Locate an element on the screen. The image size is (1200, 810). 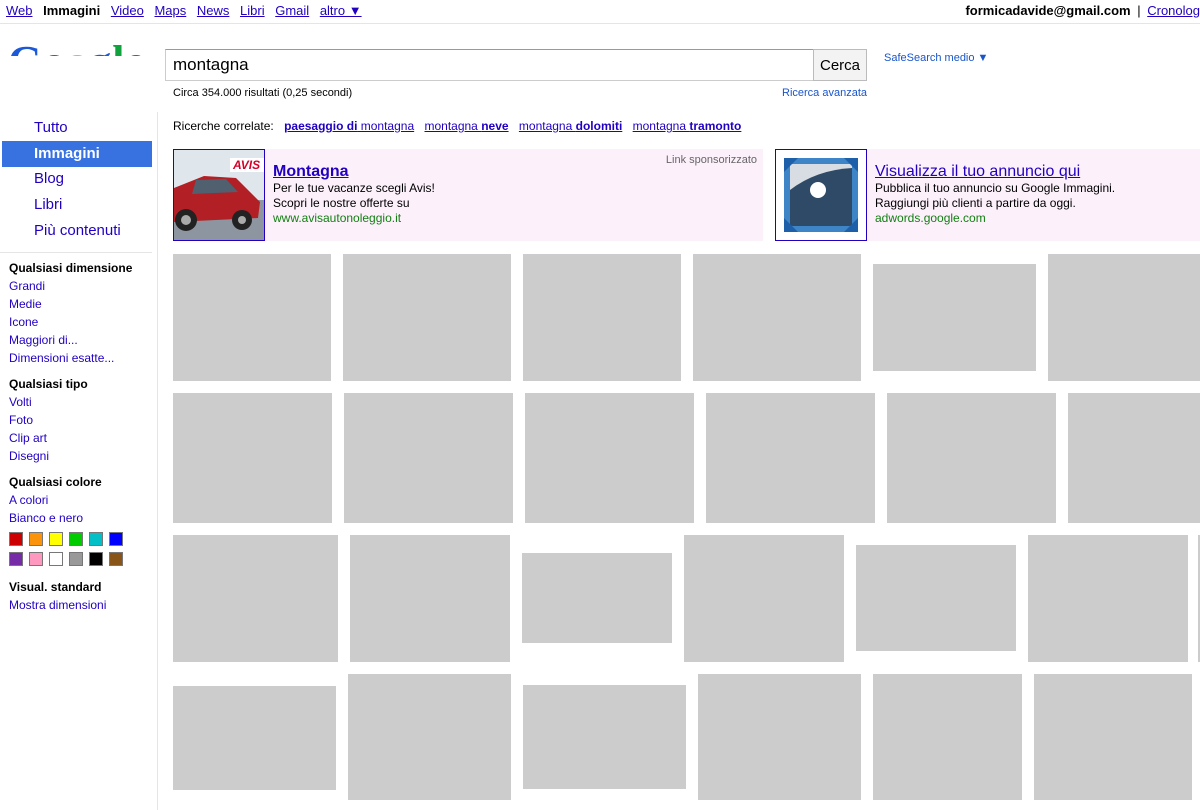
filter-color-colori: A colori is located at coordinates (28, 500).